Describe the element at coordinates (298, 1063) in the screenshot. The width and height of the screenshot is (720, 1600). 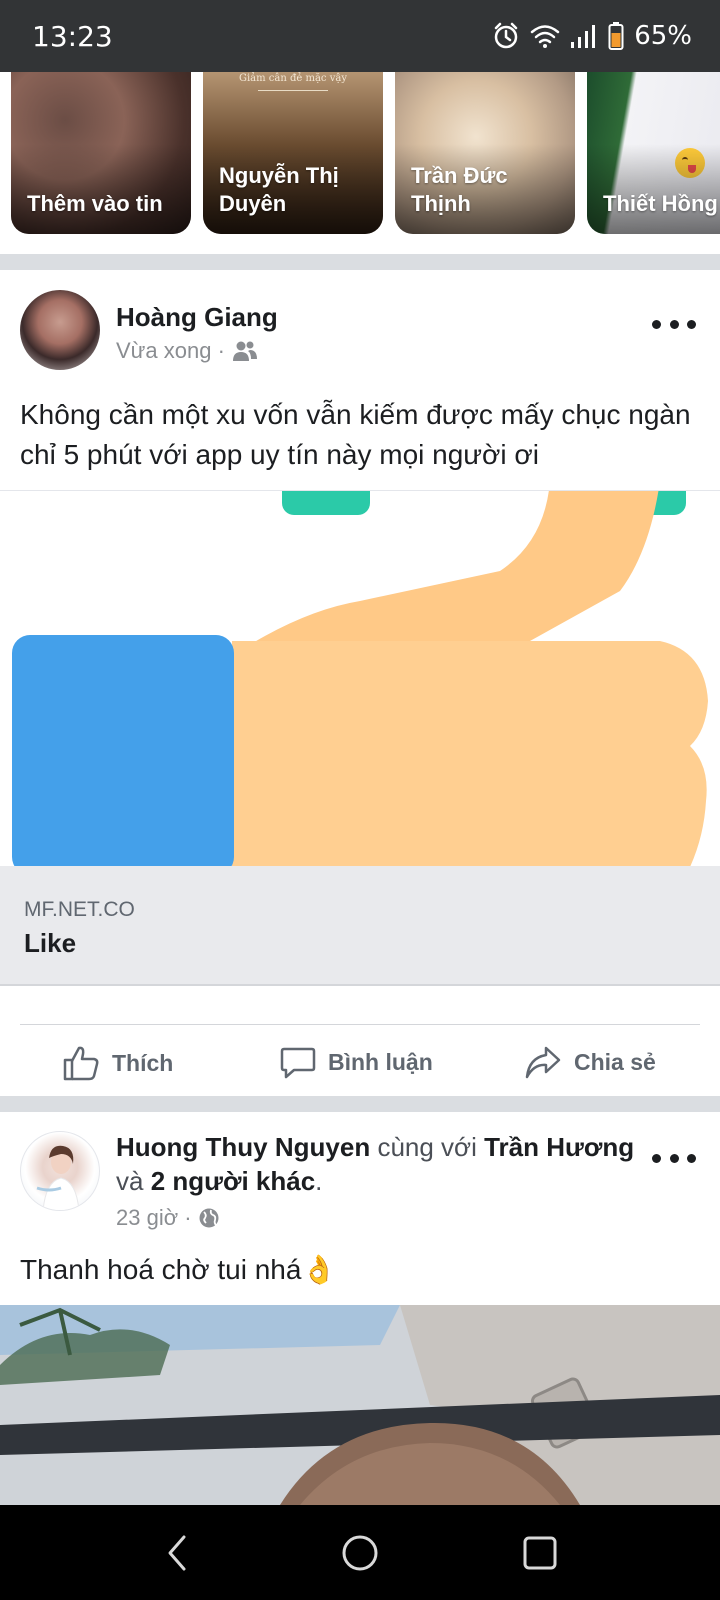
I see `comment-icon` at that location.